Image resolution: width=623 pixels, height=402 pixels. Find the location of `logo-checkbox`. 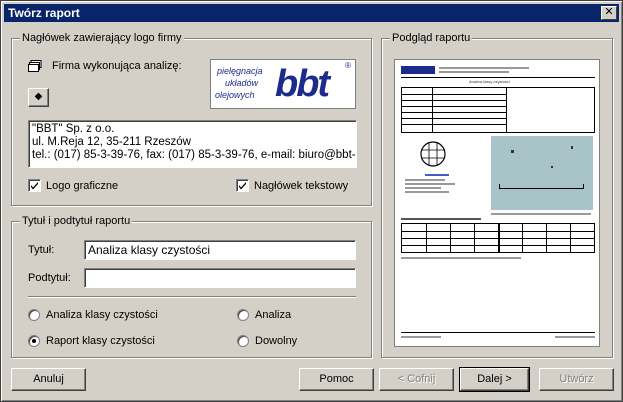

logo-checkbox is located at coordinates (34, 185).